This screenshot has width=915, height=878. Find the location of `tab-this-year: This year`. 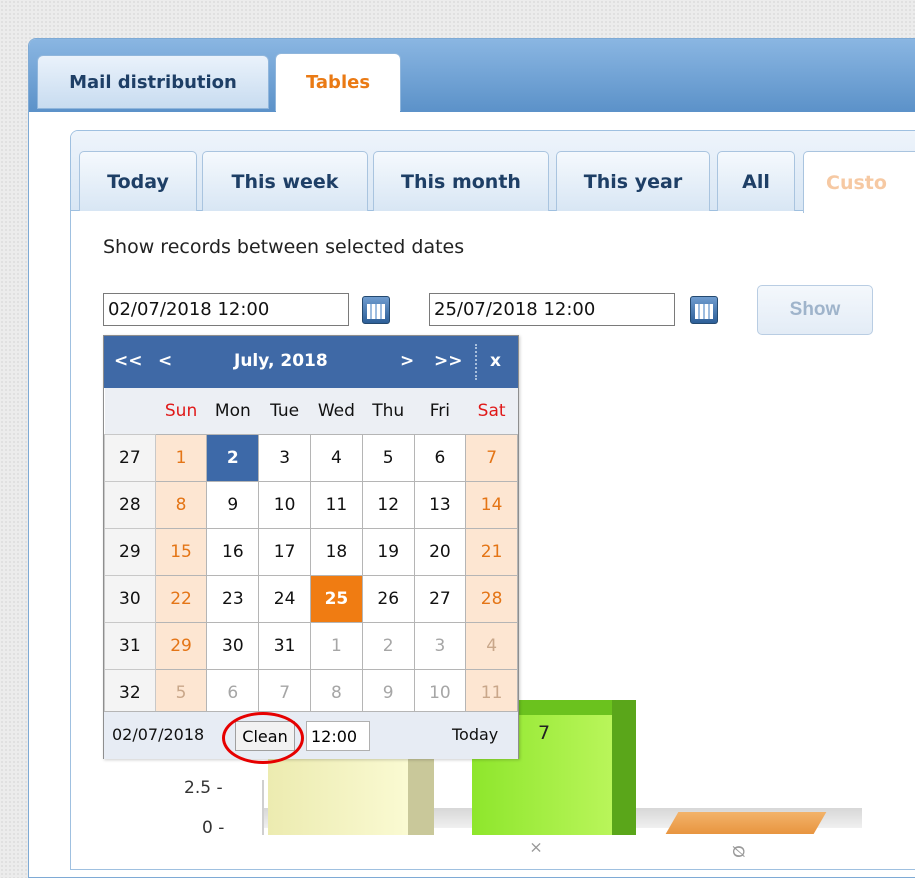

tab-this-year: This year is located at coordinates (633, 181).